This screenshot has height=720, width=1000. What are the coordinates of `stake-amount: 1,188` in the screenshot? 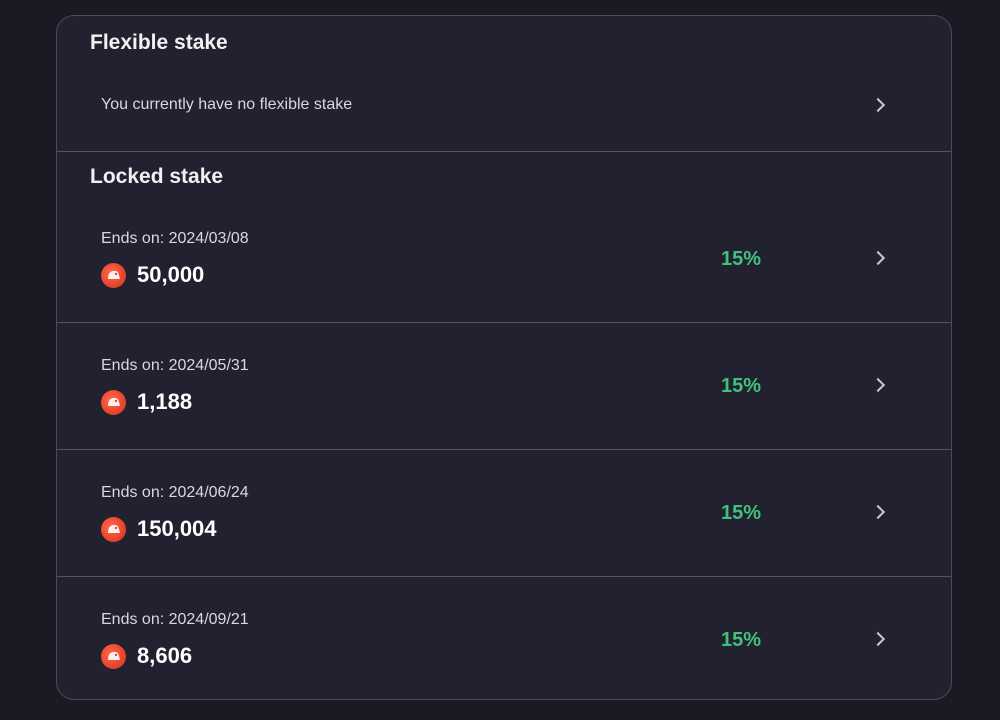 It's located at (165, 401).